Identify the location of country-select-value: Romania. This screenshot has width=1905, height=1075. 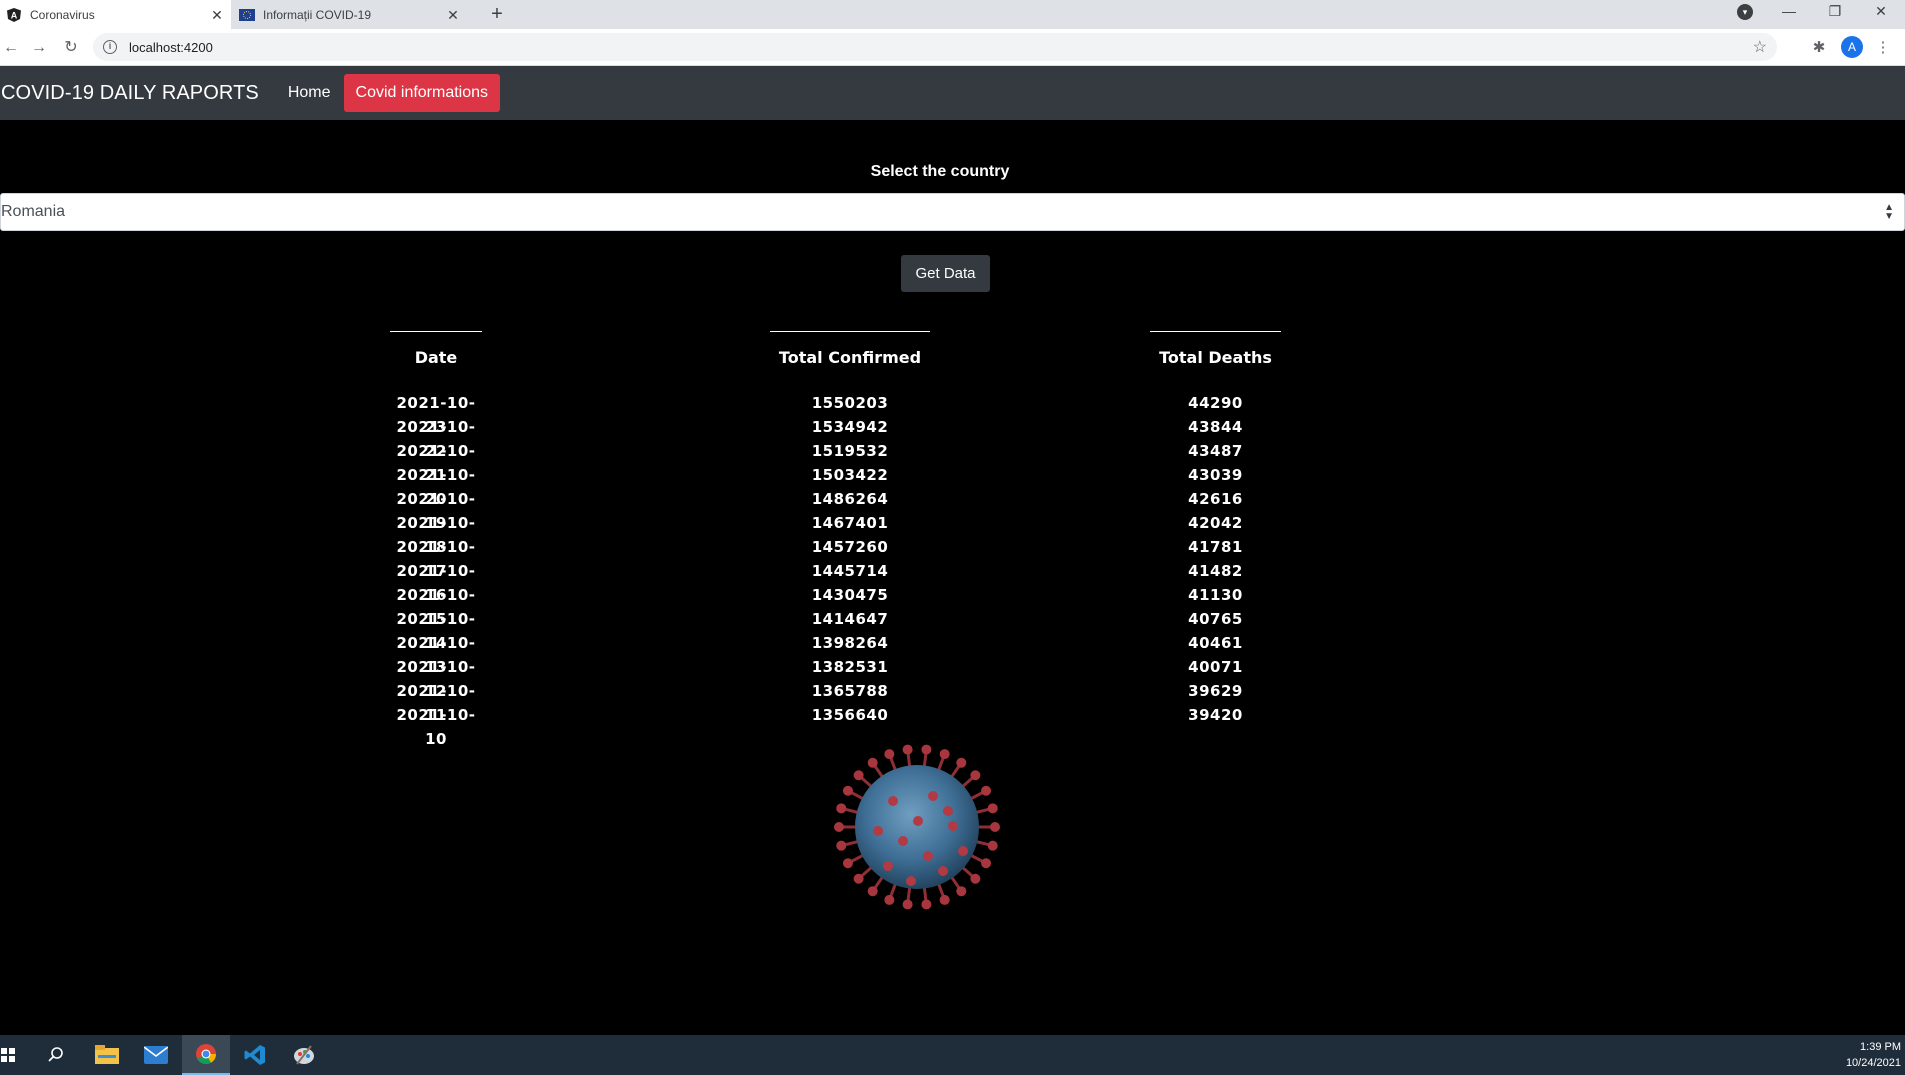
(33, 211).